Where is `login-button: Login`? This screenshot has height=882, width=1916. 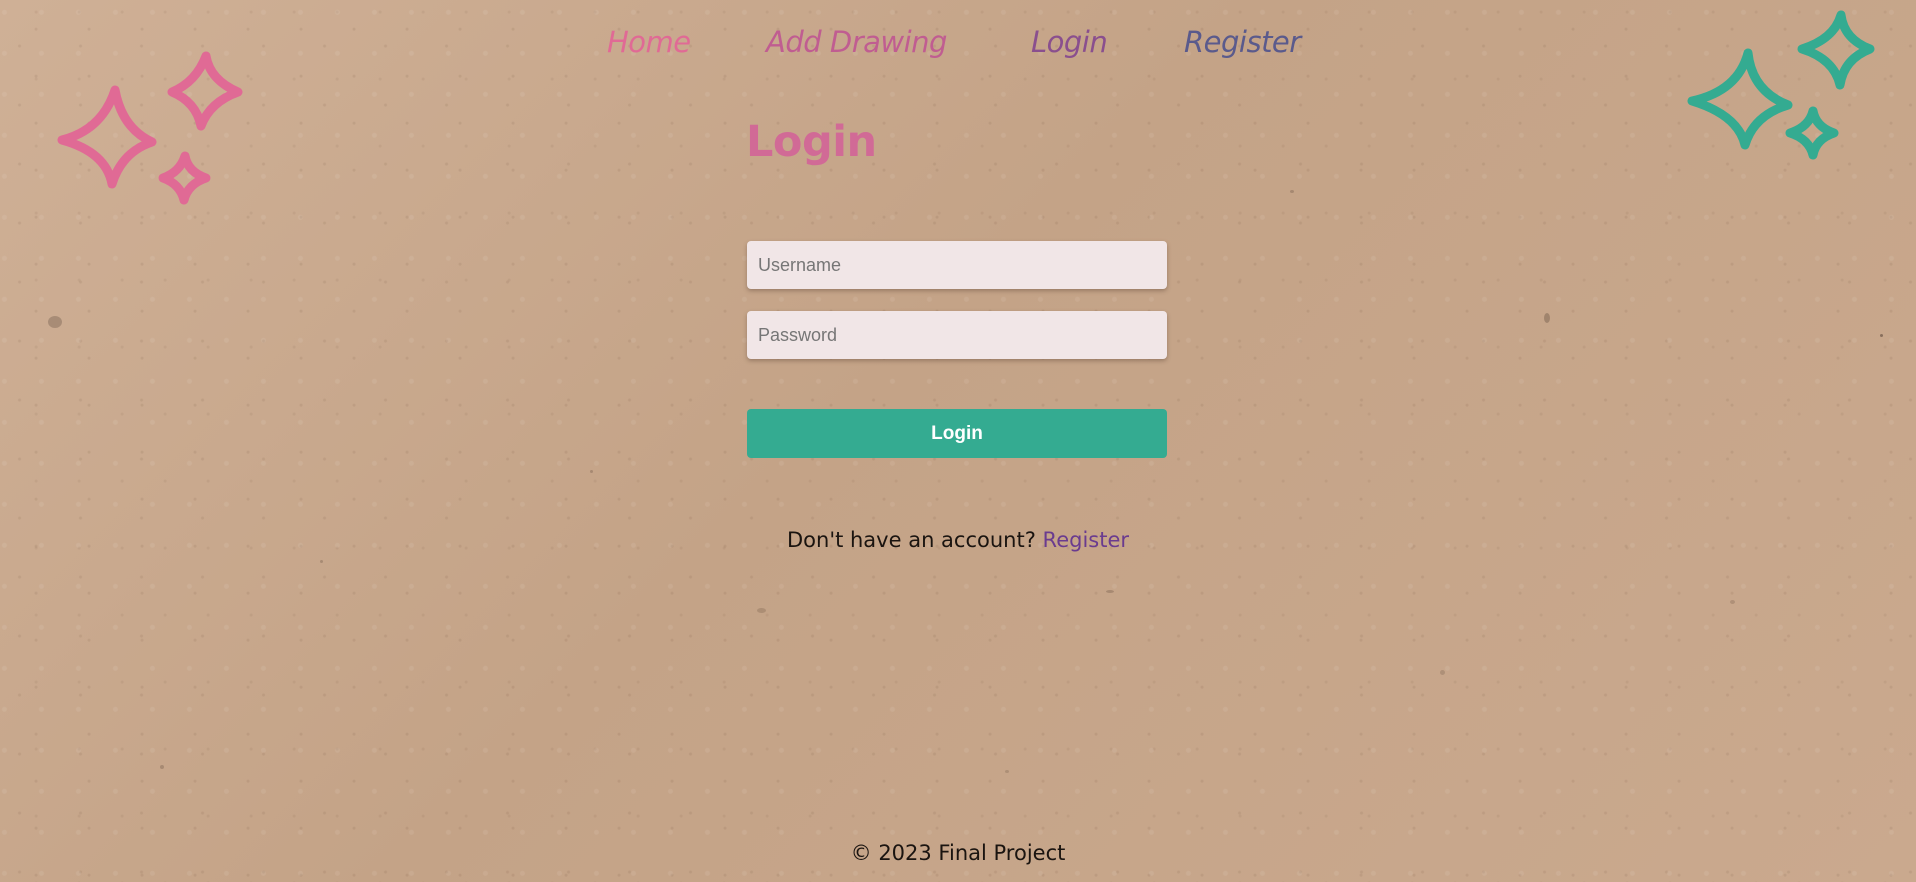
login-button: Login is located at coordinates (957, 433).